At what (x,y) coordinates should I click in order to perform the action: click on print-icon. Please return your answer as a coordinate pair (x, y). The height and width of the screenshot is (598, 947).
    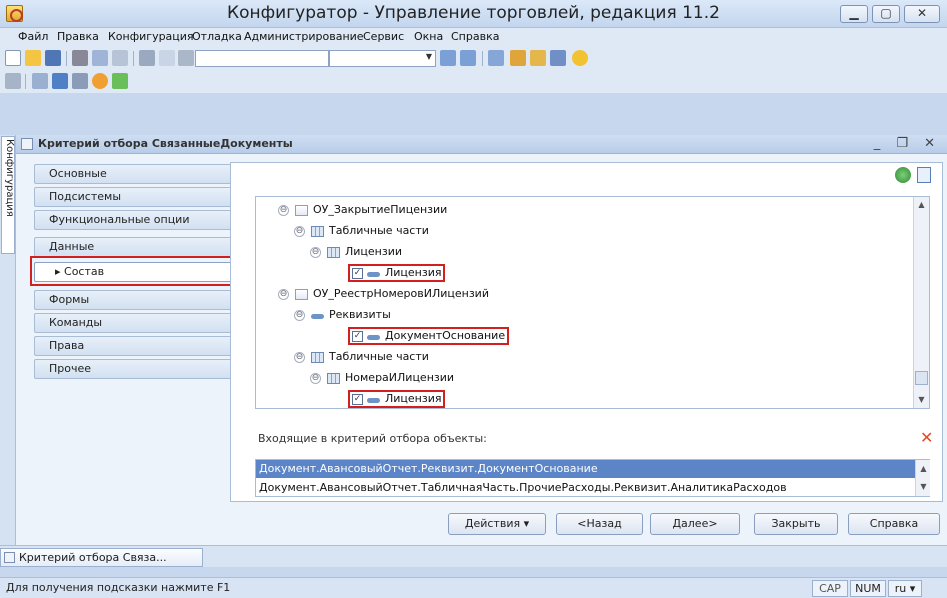
    Looking at the image, I should click on (147, 58).